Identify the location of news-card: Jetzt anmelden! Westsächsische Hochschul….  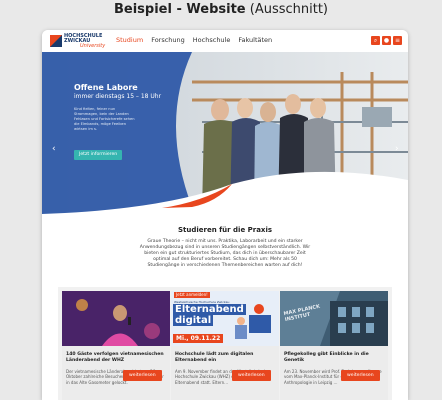
(225, 345).